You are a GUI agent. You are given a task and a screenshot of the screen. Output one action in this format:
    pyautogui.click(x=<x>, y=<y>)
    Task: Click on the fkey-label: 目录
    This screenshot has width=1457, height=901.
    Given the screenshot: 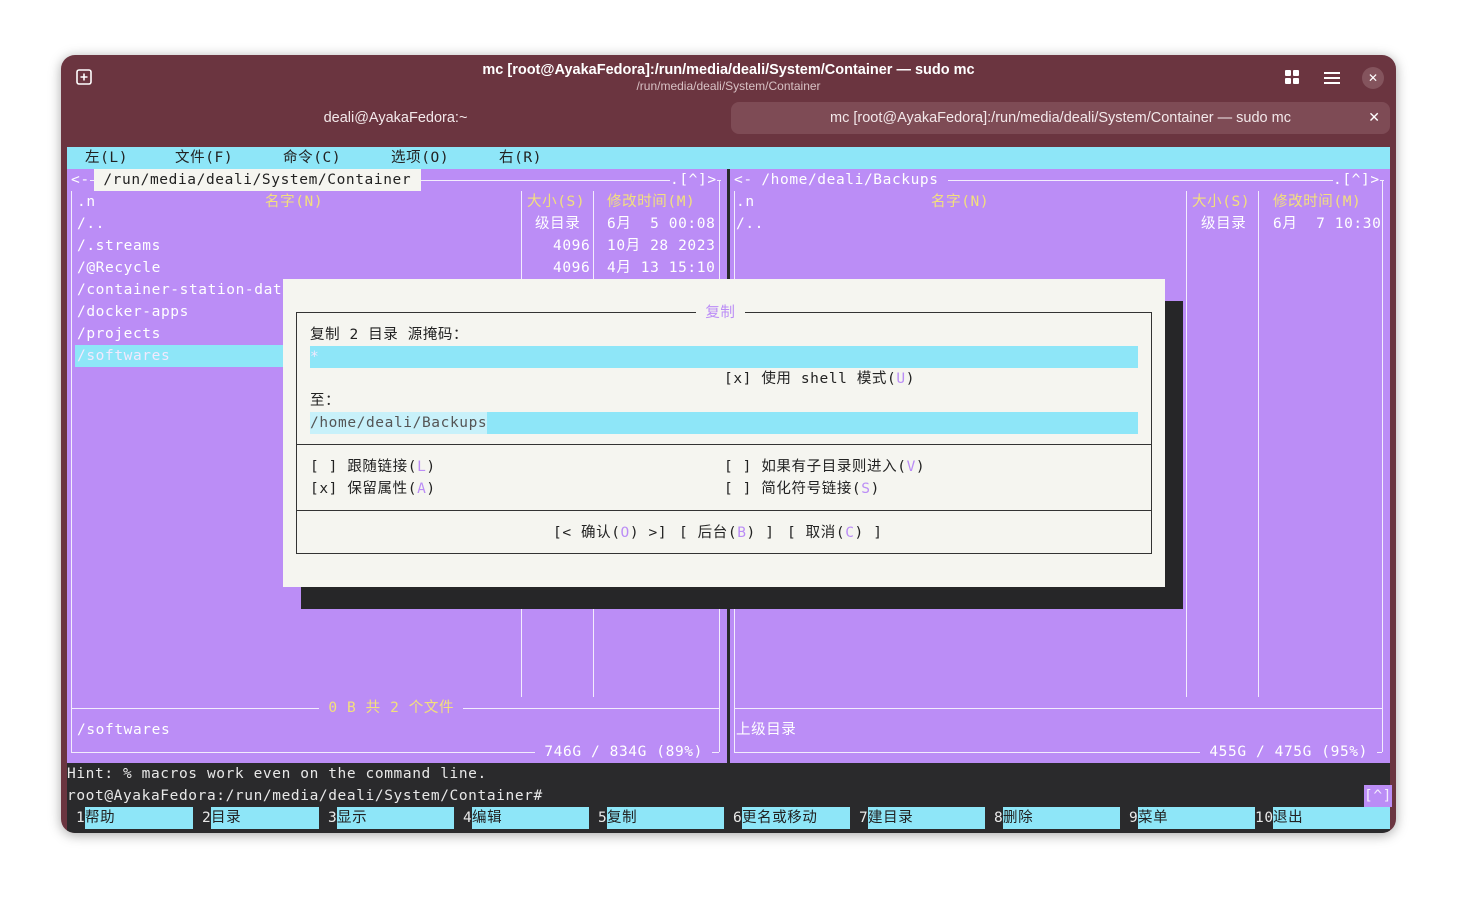 What is the action you would take?
    pyautogui.click(x=226, y=818)
    